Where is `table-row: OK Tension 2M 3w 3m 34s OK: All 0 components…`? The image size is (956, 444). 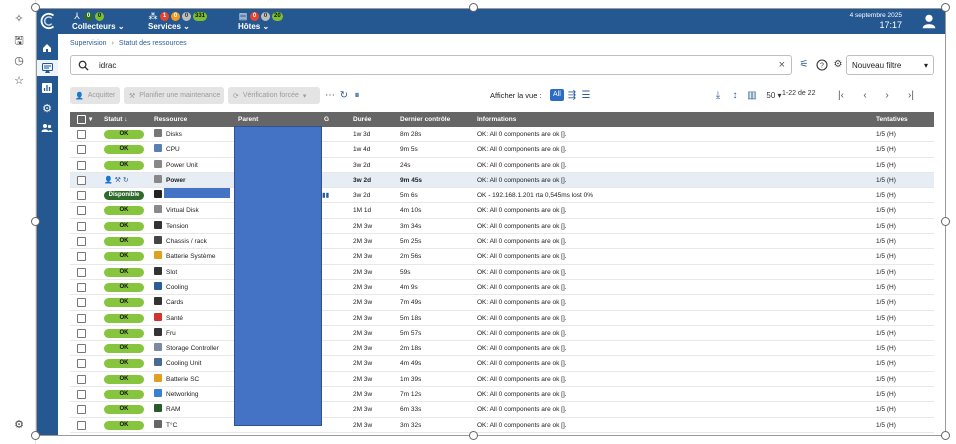
table-row: OK Tension 2M 3w 3m 34s OK: All 0 components… is located at coordinates (502, 227).